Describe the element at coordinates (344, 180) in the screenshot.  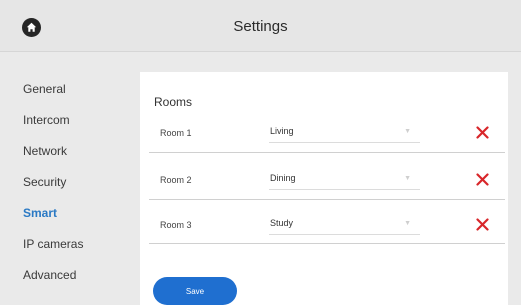
I see `room-2-select: Dining ▼` at that location.